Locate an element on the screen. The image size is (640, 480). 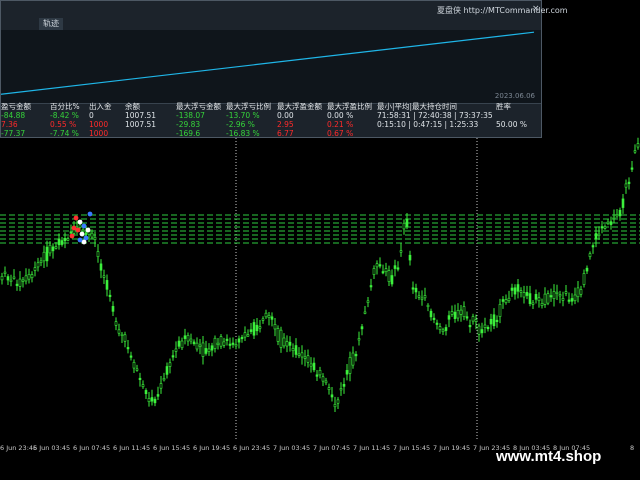
stat-cell: 71:58:31 | 72:40:38 | 73:37:35 is located at coordinates (435, 115).